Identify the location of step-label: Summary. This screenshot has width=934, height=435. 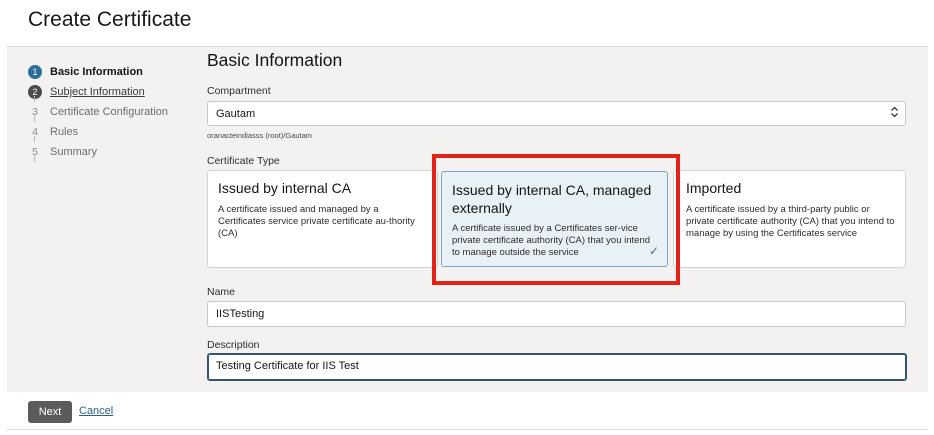
(74, 152).